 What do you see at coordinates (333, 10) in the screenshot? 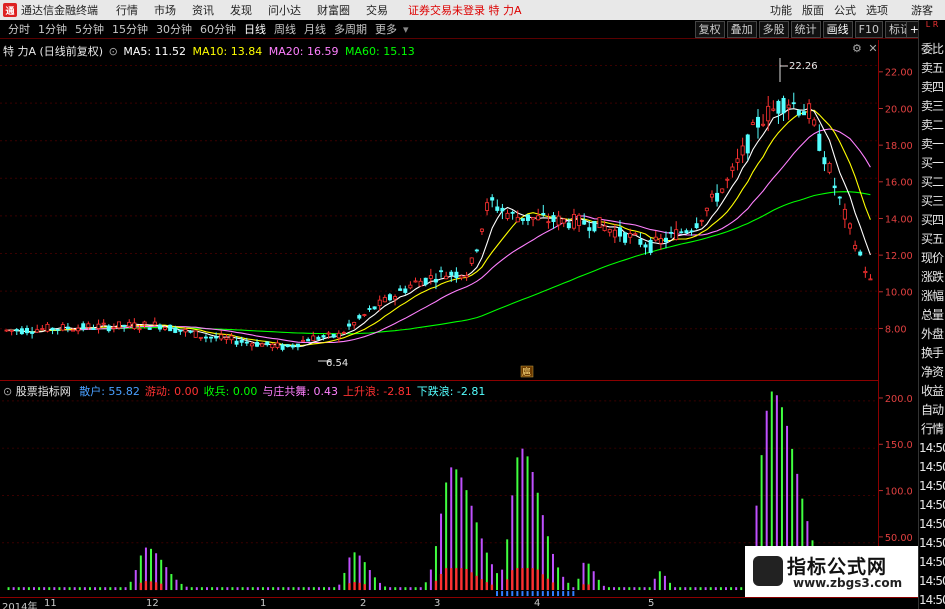
I see `menu-wealth: 财富圈` at bounding box center [333, 10].